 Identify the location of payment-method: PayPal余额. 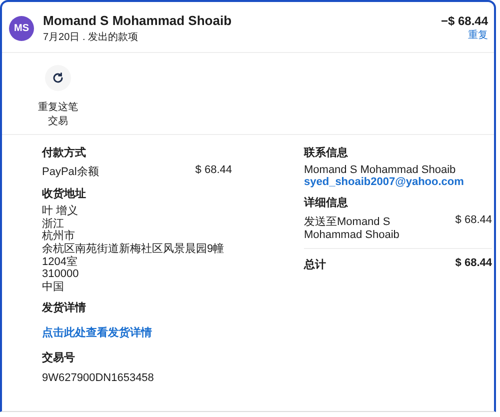
(70, 171).